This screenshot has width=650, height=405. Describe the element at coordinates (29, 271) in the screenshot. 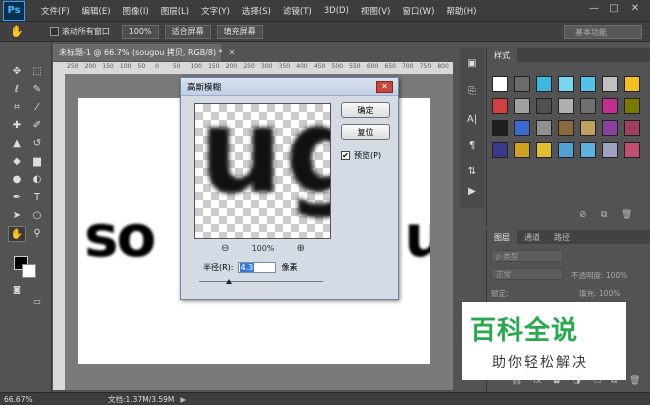

I see `background-color-swatch` at that location.